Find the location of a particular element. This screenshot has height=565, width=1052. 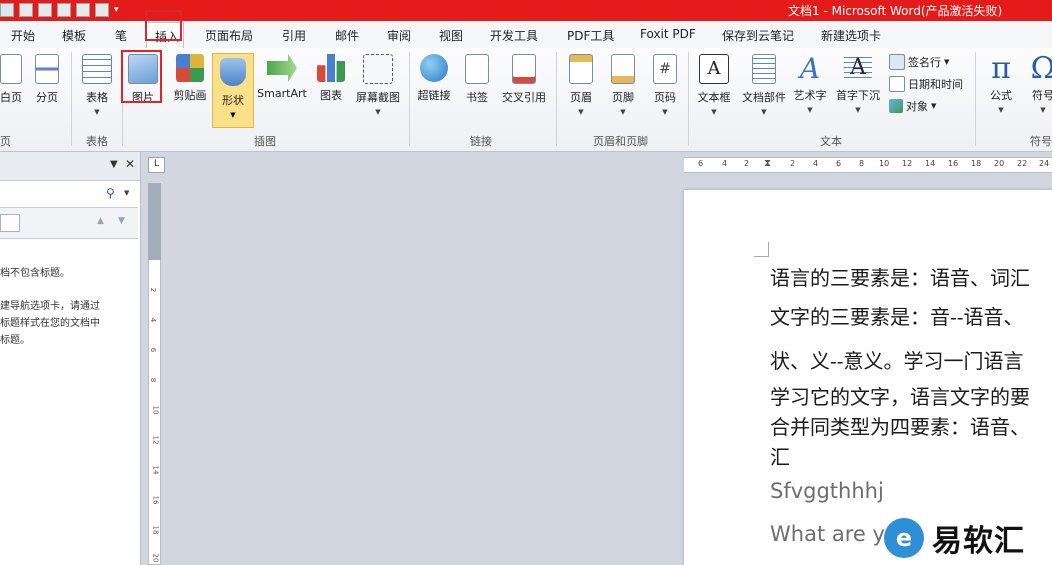

undo-icon is located at coordinates (7, 10).